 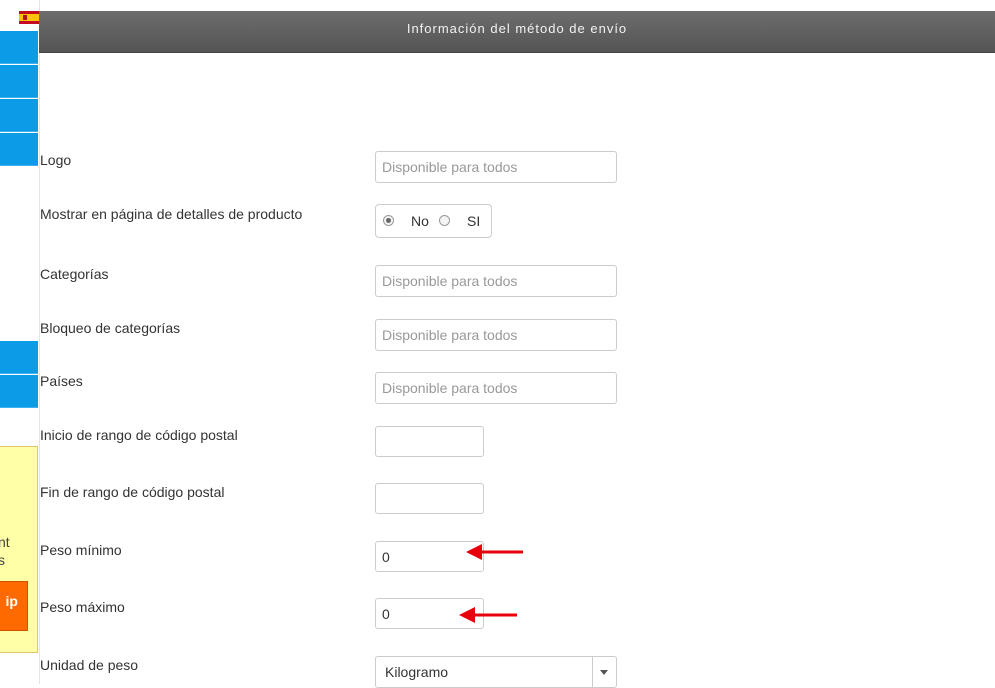 I want to click on page-title: Información del método de envío, so click(x=517, y=28).